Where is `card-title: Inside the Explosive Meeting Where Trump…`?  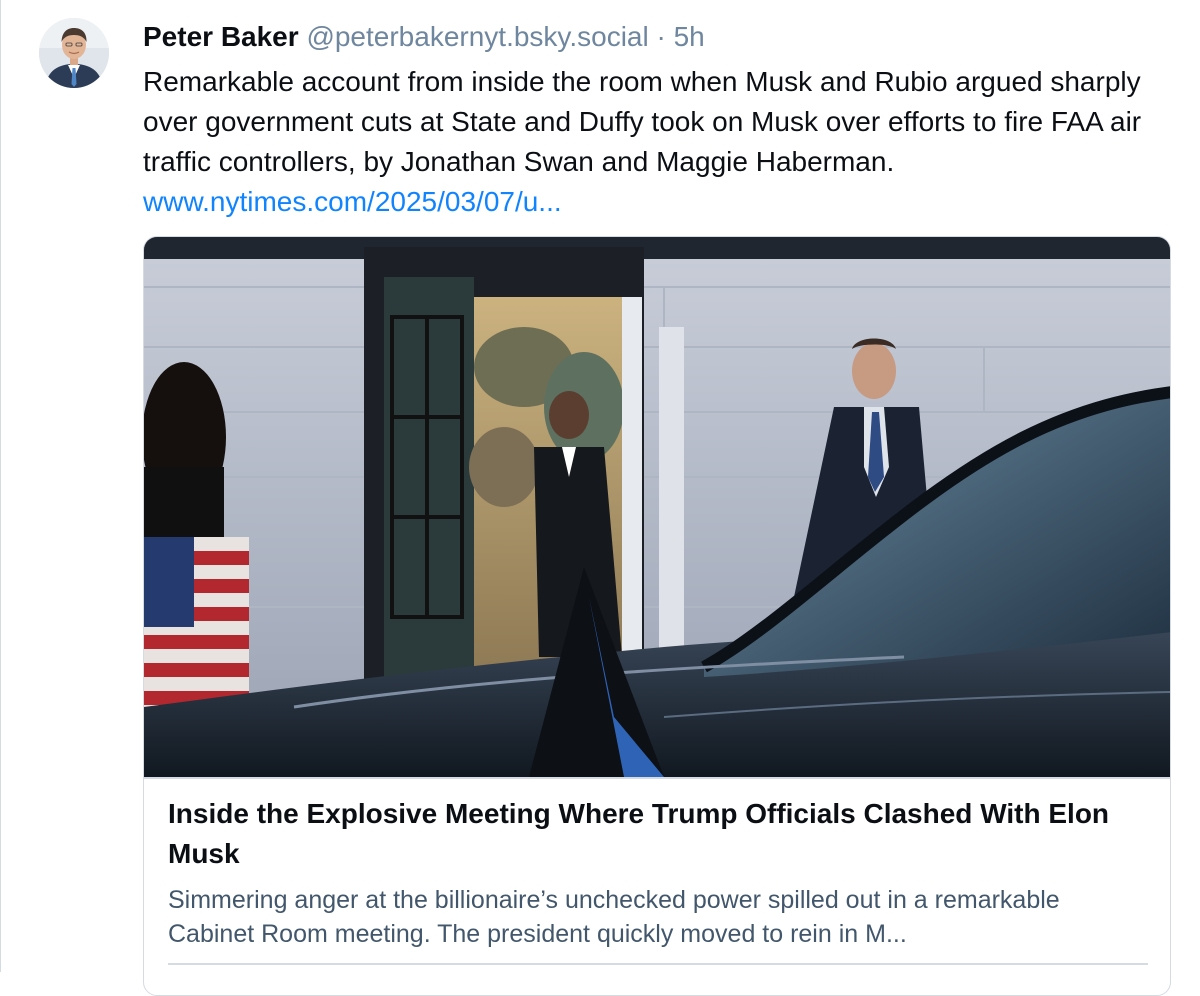
card-title: Inside the Explosive Meeting Where Trump… is located at coordinates (658, 834).